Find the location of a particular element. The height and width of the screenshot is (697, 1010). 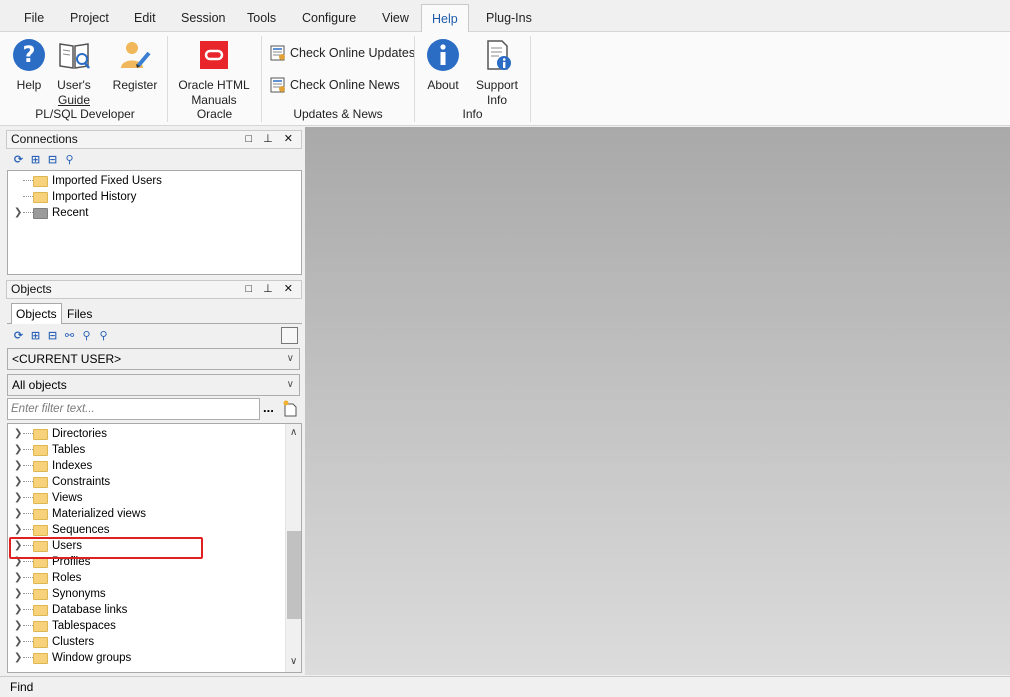

check-online-updates-button: Check Online Updates is located at coordinates (342, 53).